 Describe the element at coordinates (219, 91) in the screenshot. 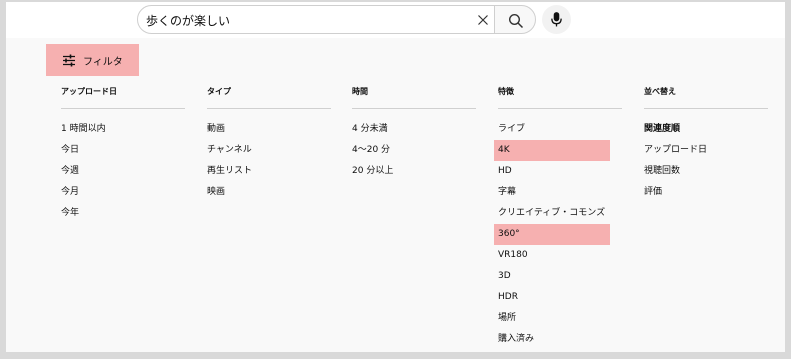

I see `filter-group-heading: タイプ` at that location.